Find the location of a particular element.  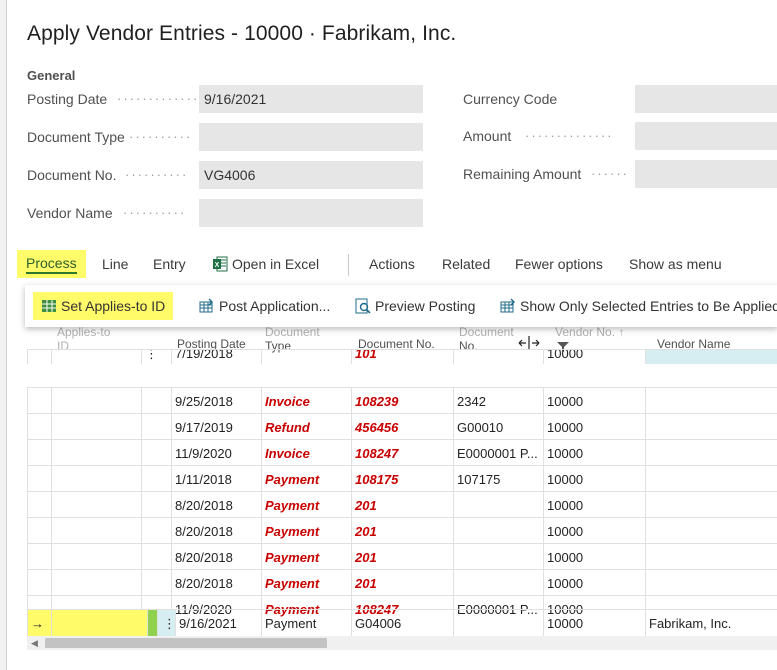

line-tab: Line is located at coordinates (115, 264).